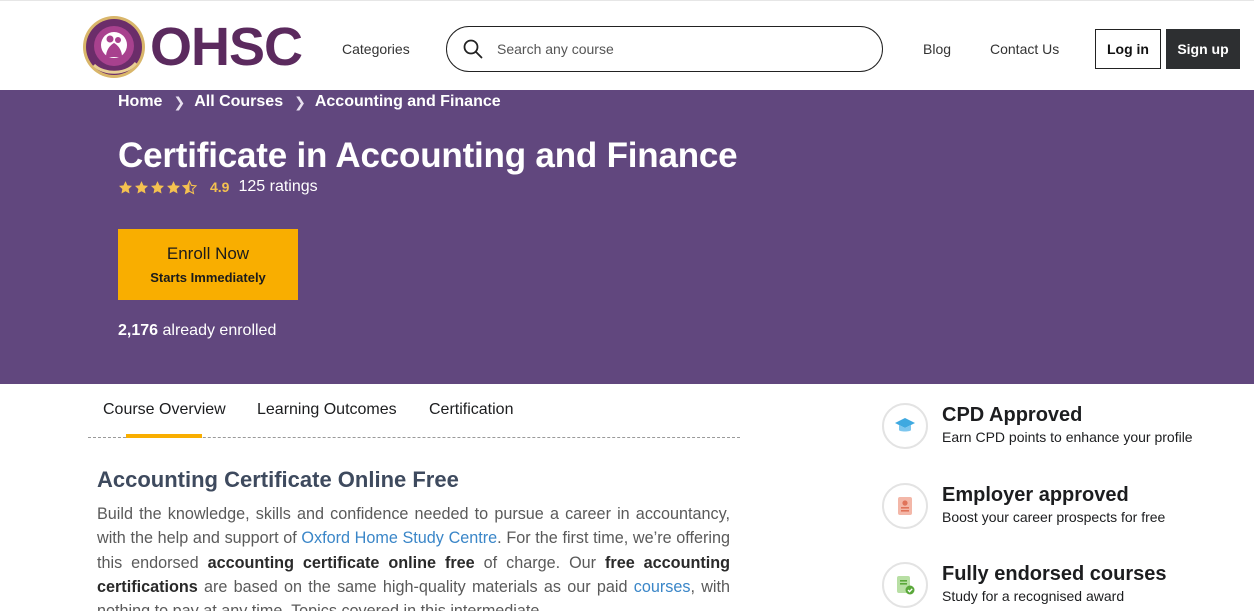 The width and height of the screenshot is (1254, 611). I want to click on course-title: Certificate in Accounting and Finance, so click(428, 155).